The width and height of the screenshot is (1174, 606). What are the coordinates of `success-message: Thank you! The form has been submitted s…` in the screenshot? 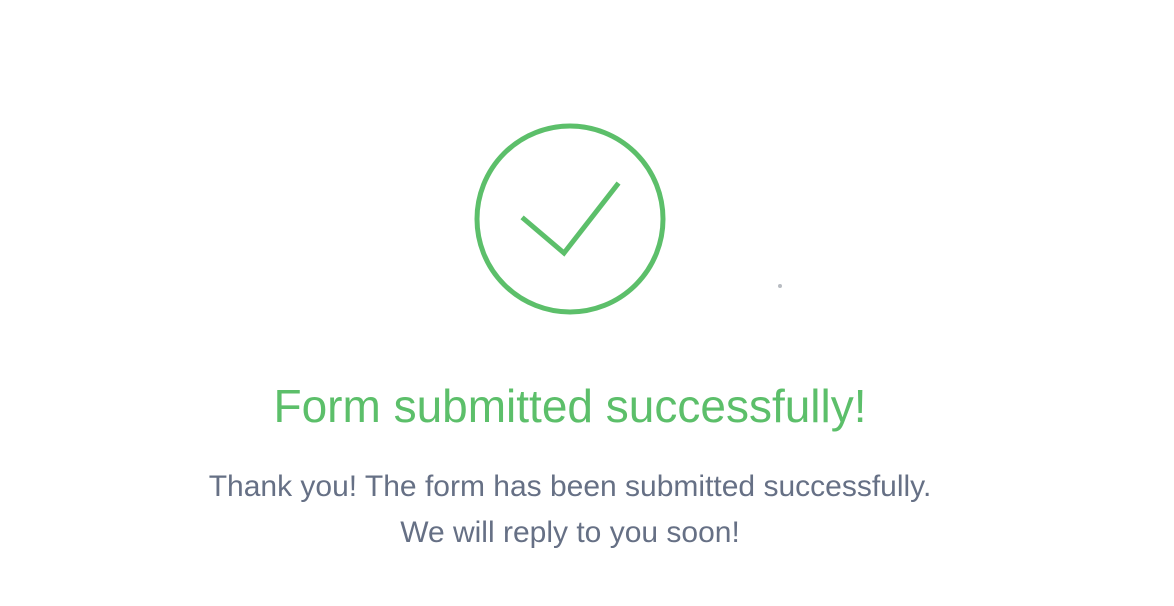 It's located at (570, 510).